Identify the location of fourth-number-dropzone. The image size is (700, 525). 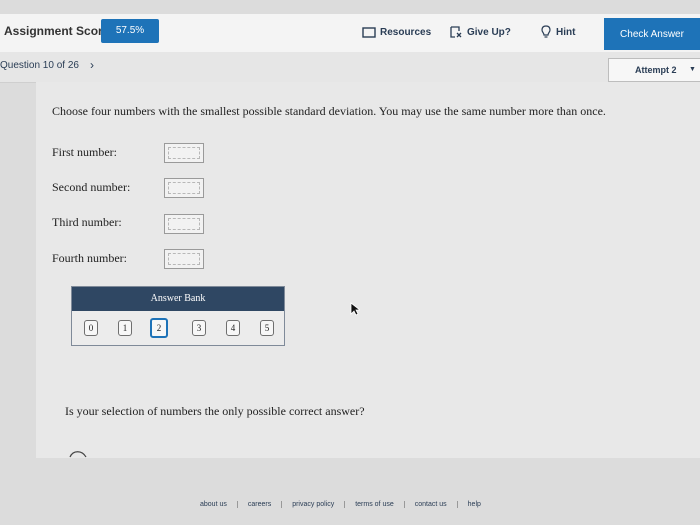
(184, 259).